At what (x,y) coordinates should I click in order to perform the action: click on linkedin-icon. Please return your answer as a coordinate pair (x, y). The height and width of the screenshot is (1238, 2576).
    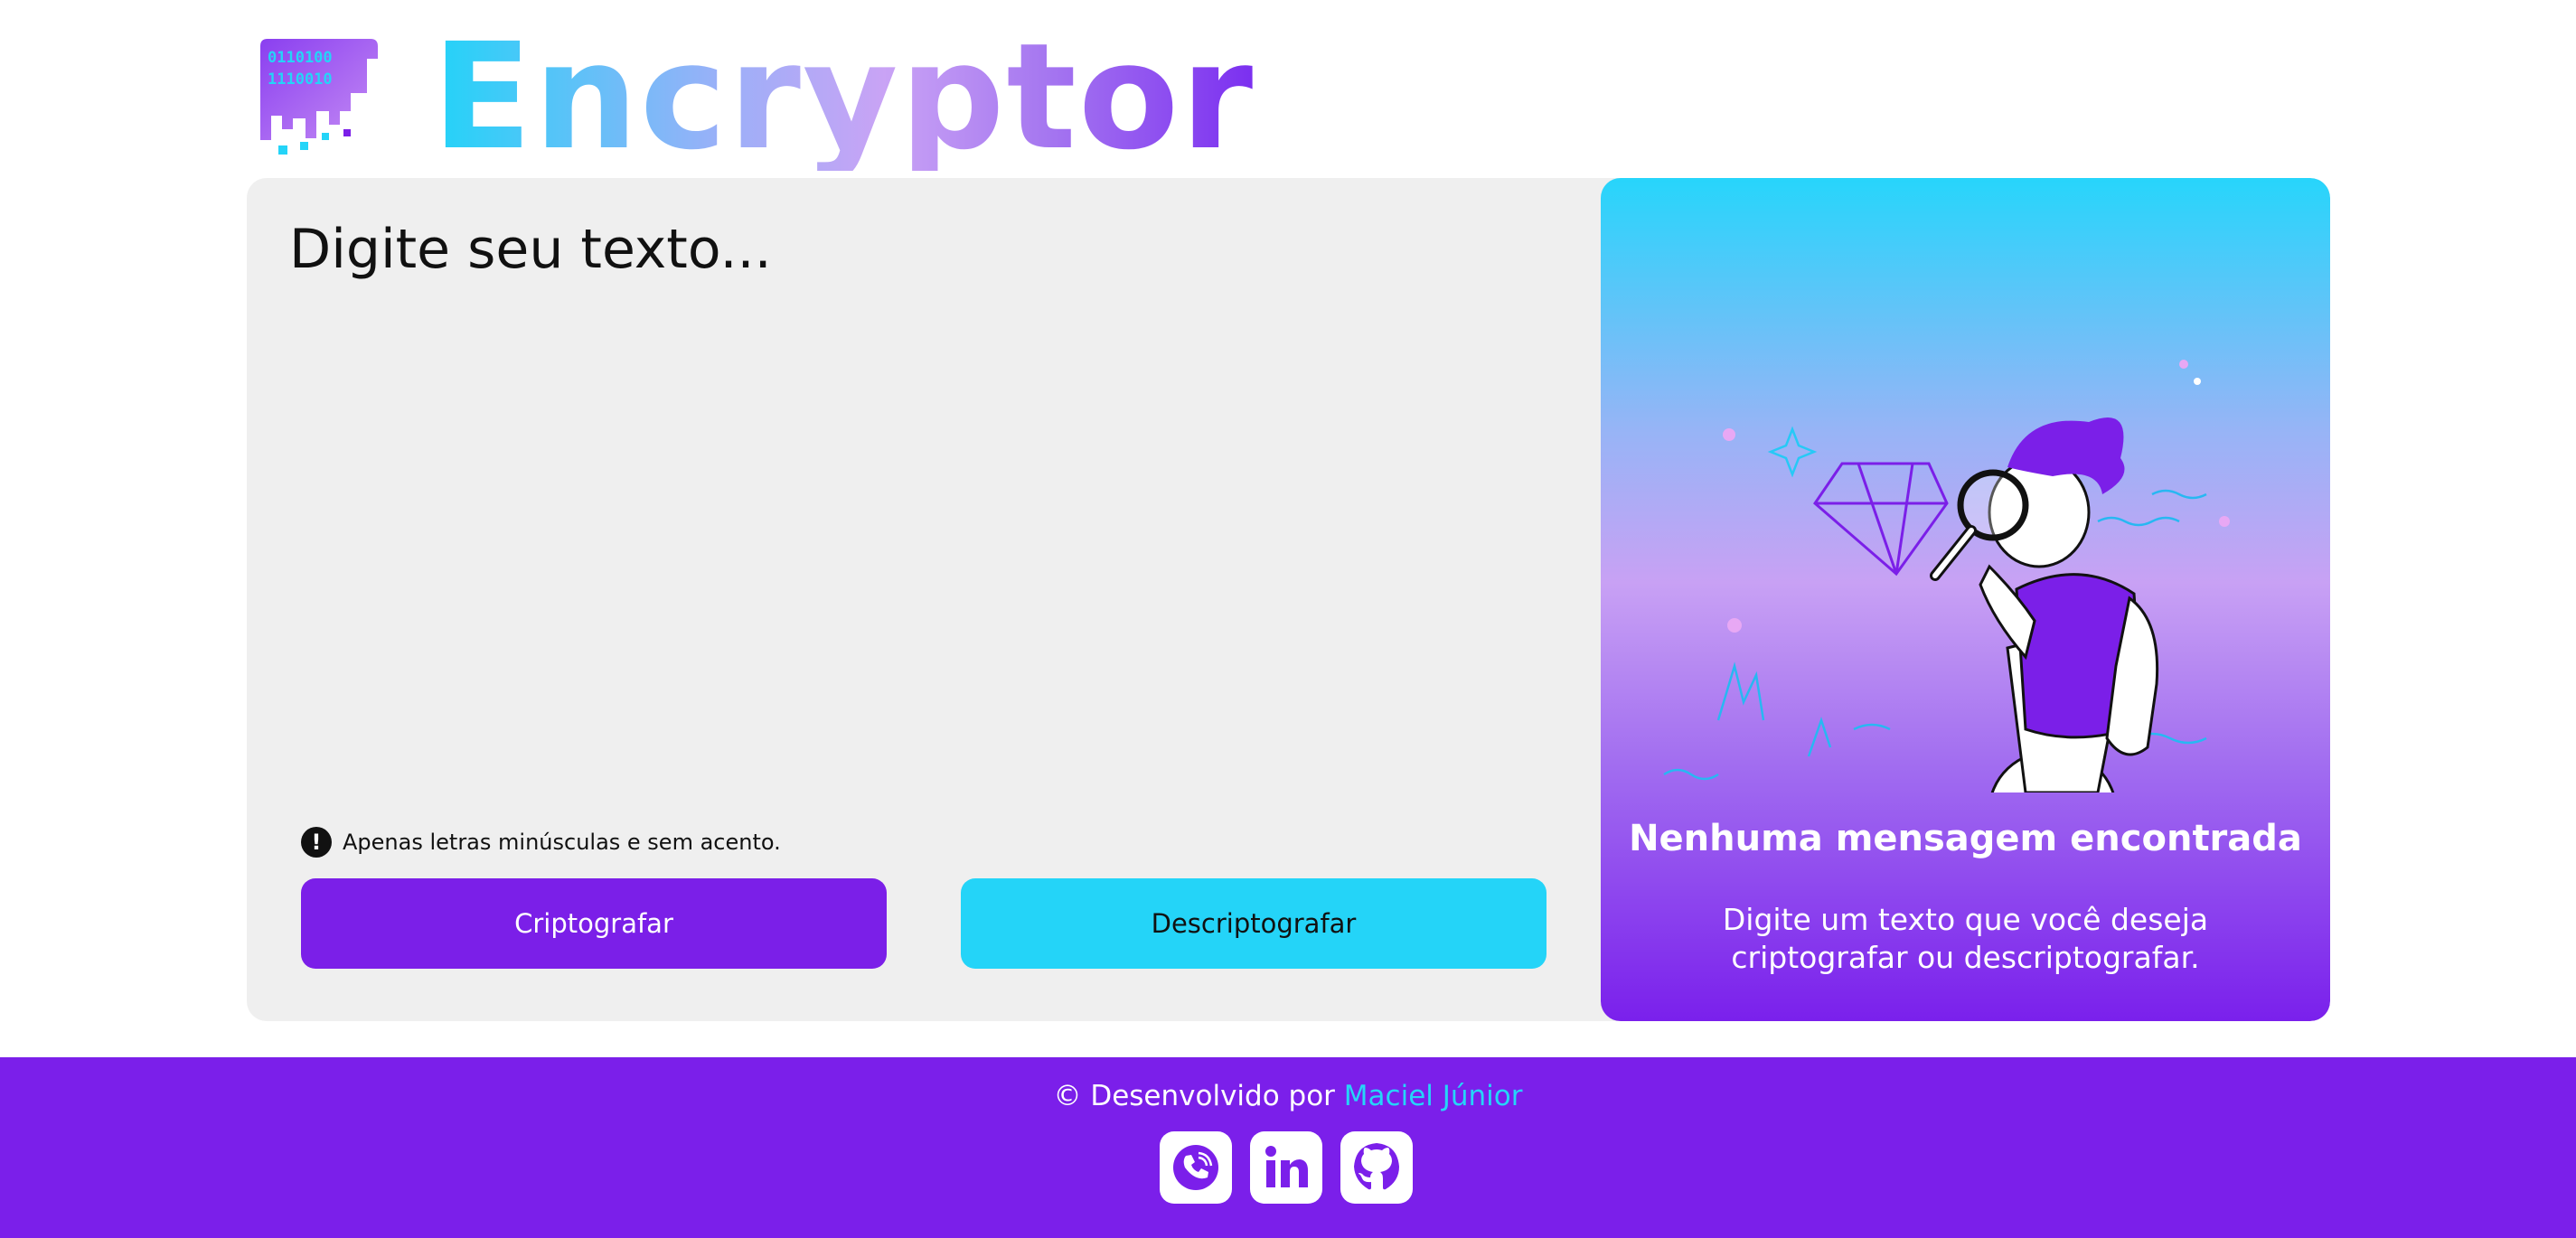
    Looking at the image, I should click on (1286, 1167).